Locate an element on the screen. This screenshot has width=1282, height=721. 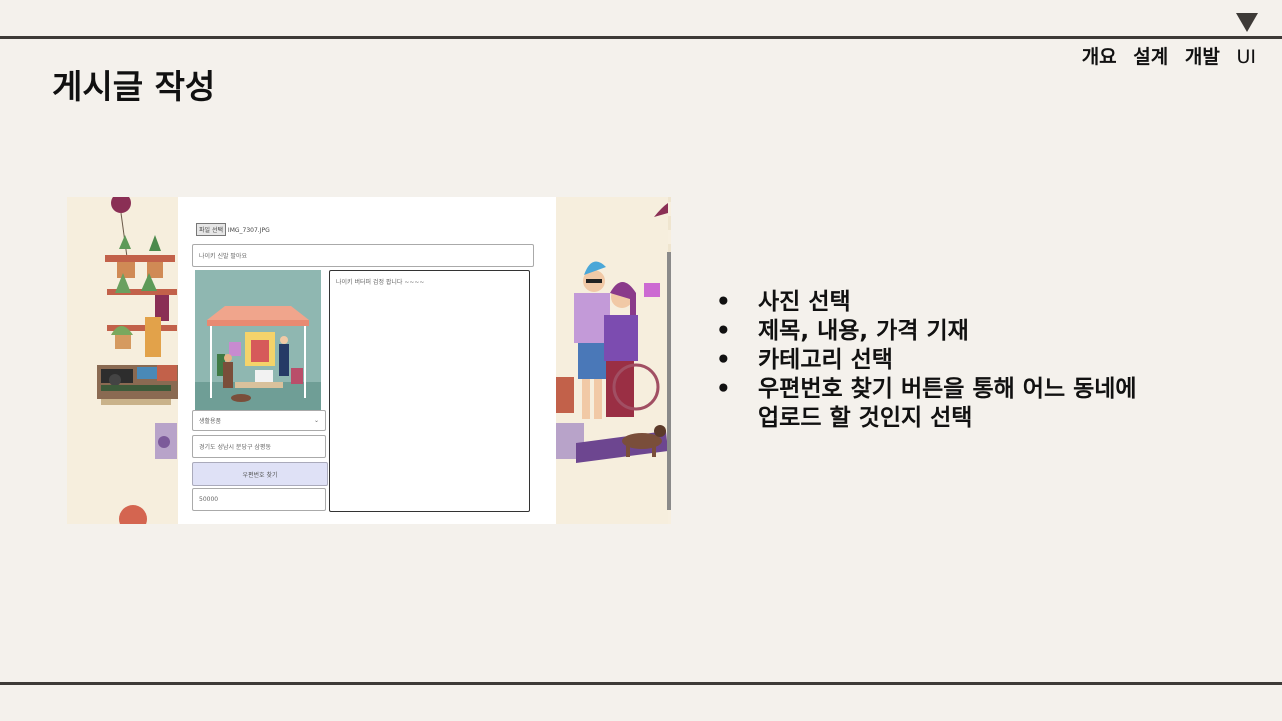
right-illustration is located at coordinates (612, 360).